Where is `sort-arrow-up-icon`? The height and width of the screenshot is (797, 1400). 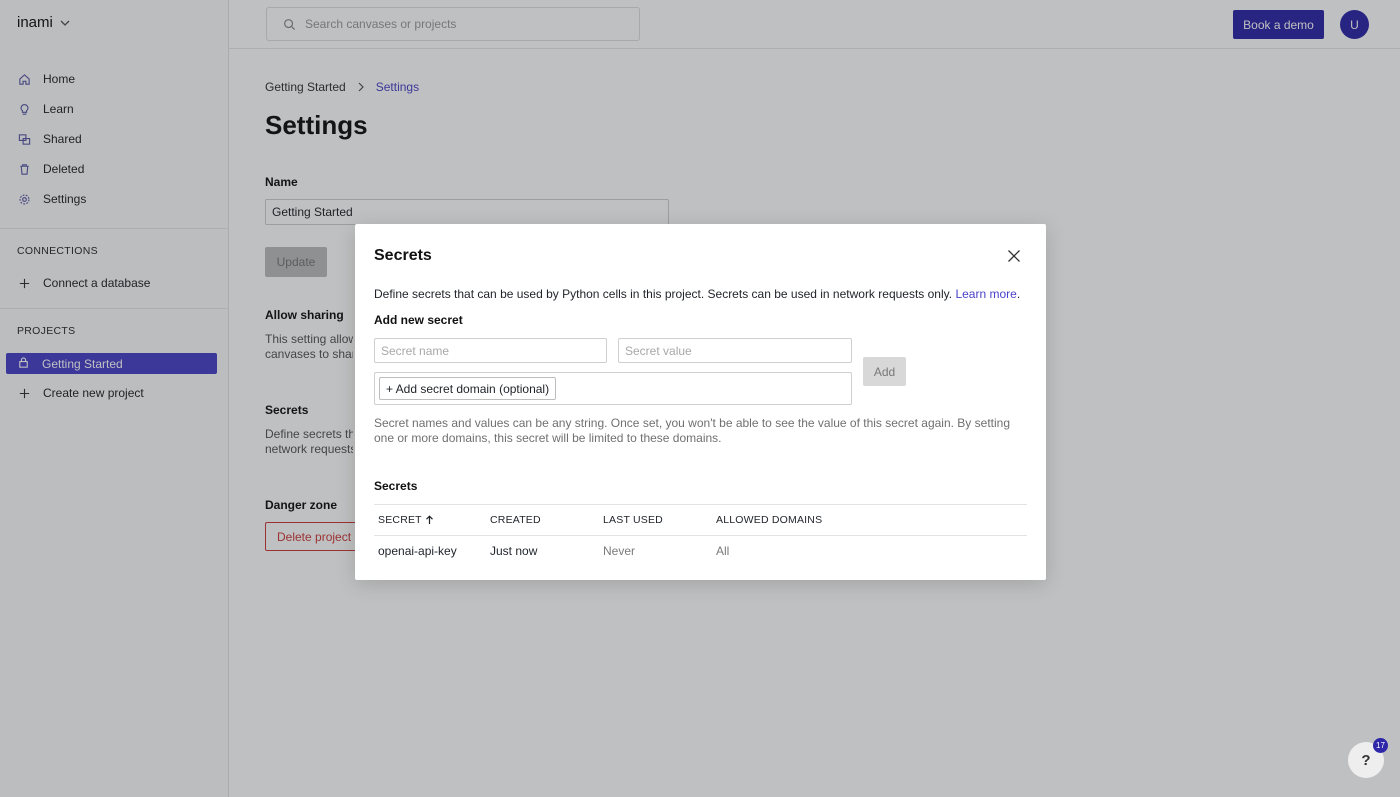 sort-arrow-up-icon is located at coordinates (429, 519).